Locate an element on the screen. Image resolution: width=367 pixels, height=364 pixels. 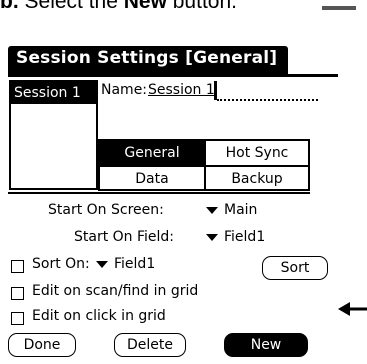
edit-on-click-label: Edit on click in grid is located at coordinates (99, 316).